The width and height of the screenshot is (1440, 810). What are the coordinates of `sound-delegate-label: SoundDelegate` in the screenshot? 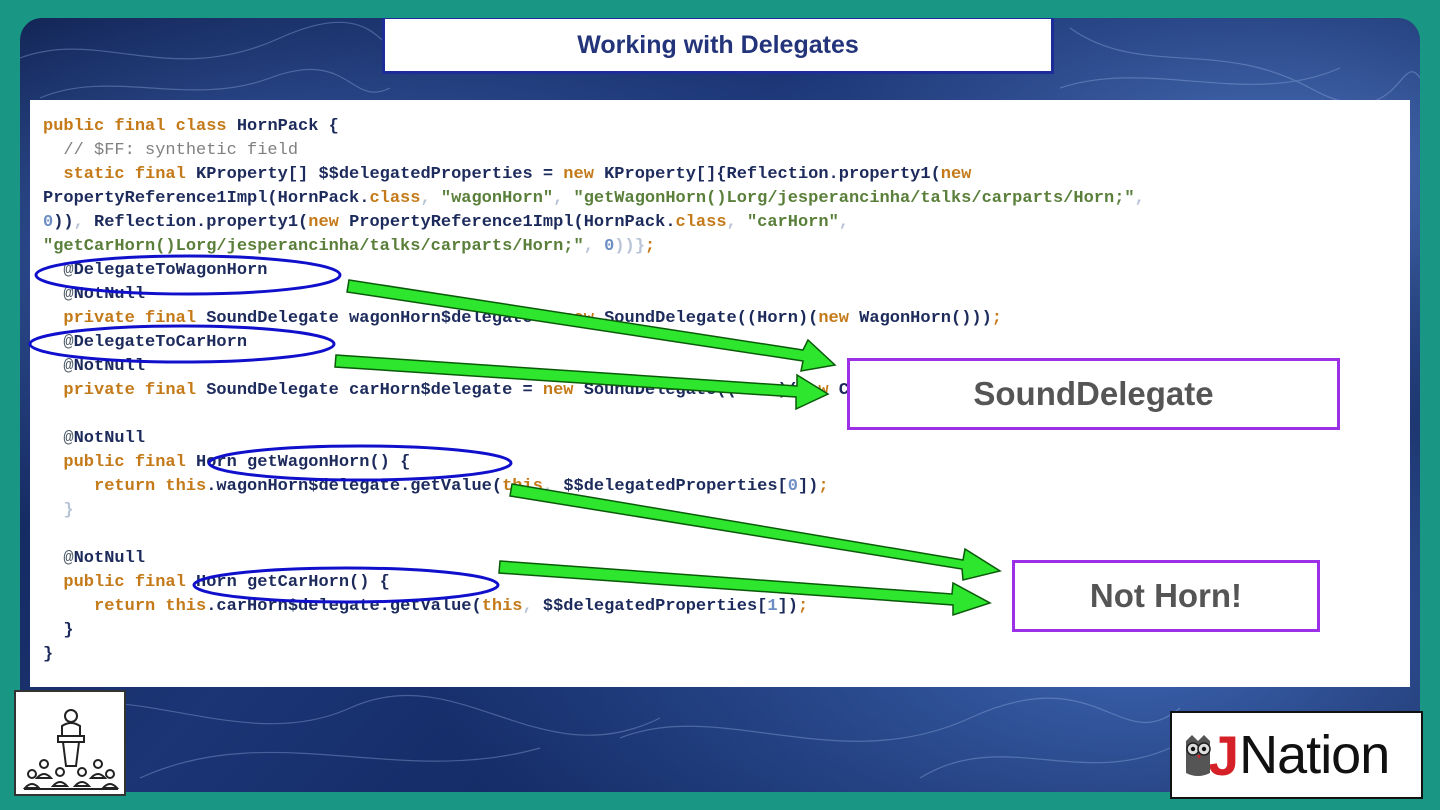 It's located at (1093, 393).